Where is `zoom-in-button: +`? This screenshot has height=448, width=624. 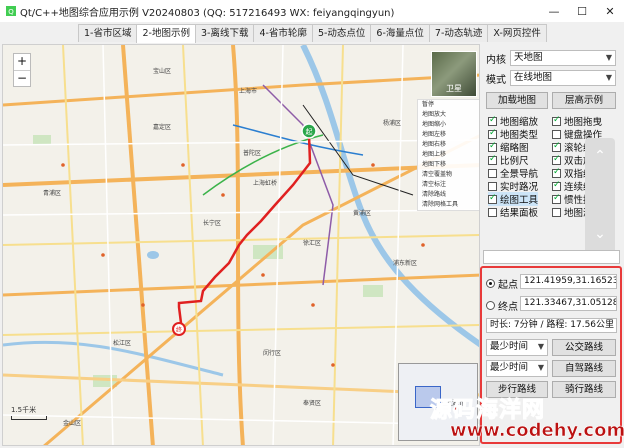
zoom-in-button: + is located at coordinates (22, 62).